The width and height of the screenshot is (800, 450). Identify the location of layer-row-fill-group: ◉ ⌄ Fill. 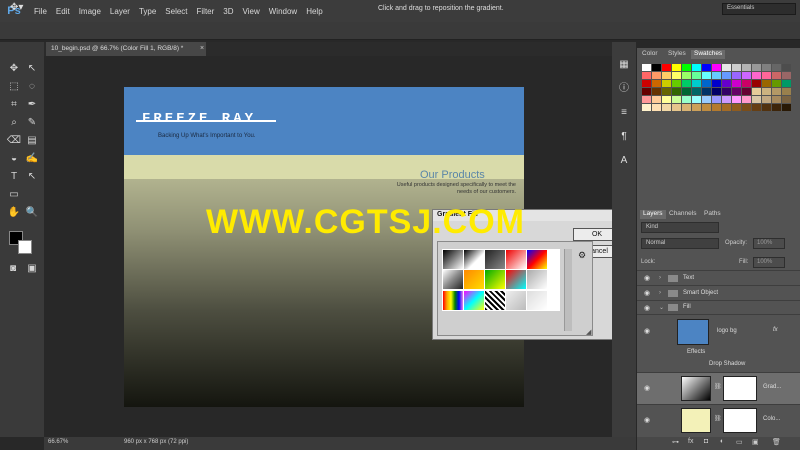
(718, 307).